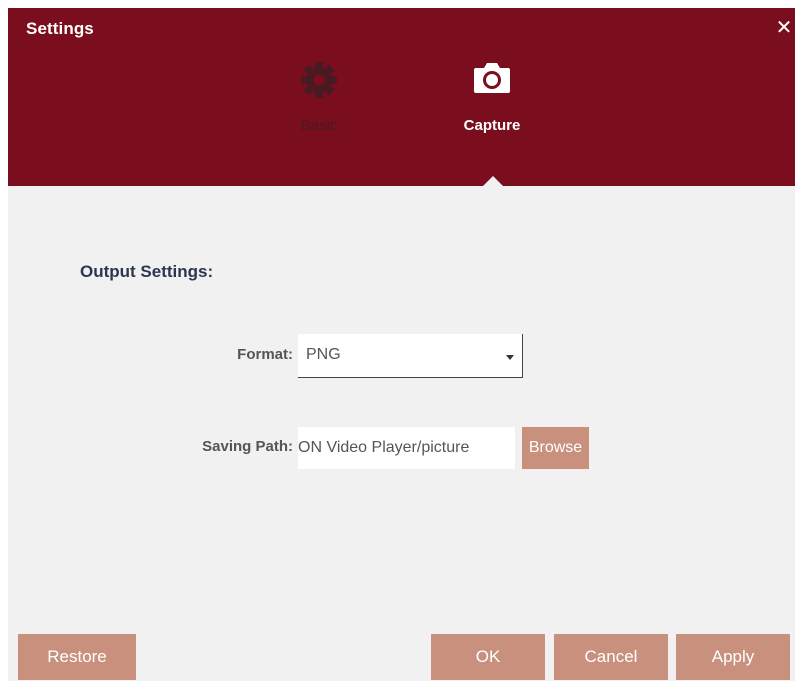  Describe the element at coordinates (410, 356) in the screenshot. I see `format-select: PNG` at that location.